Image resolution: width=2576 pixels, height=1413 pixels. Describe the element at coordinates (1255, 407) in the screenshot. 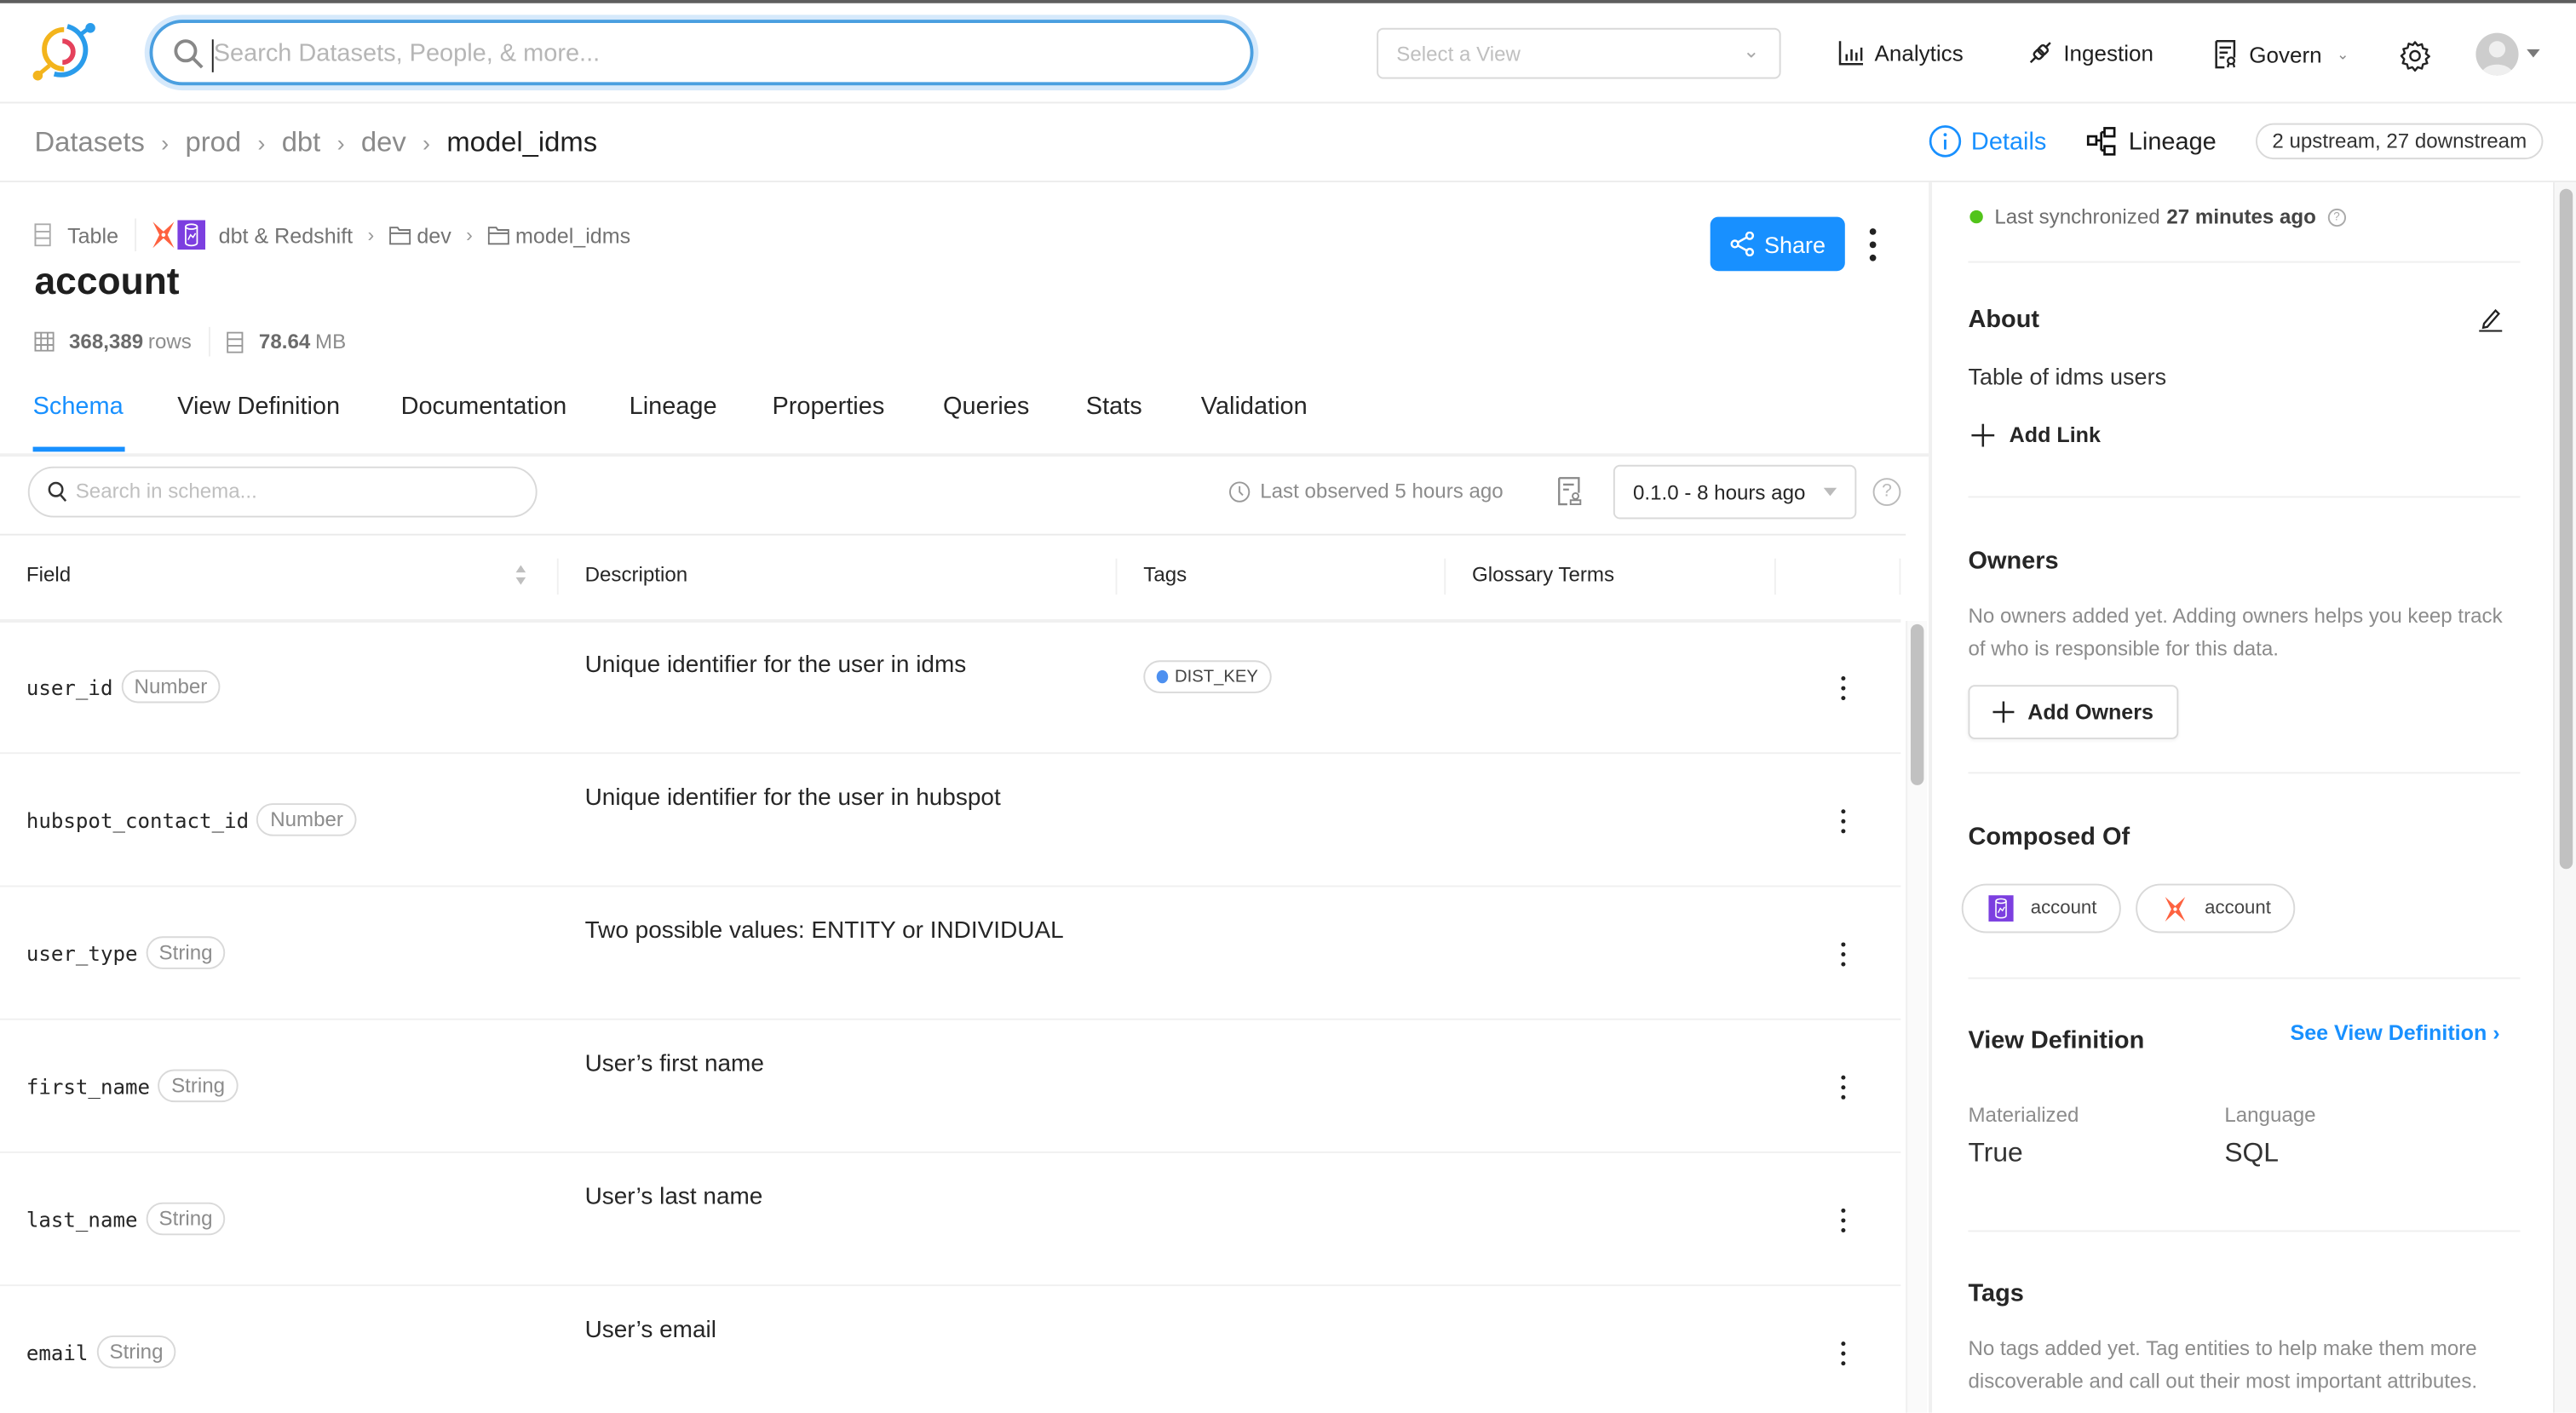

I see `tab-validation: Validation` at that location.